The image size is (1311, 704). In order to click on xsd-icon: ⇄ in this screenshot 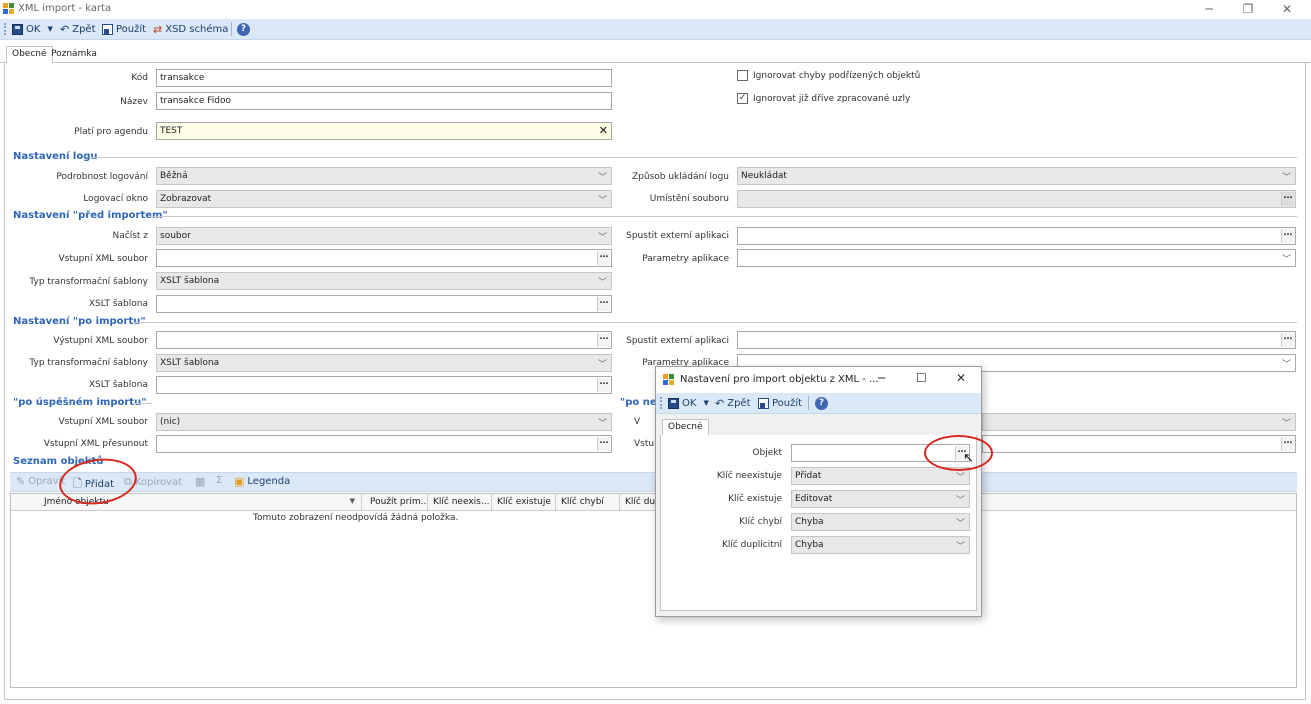, I will do `click(158, 29)`.